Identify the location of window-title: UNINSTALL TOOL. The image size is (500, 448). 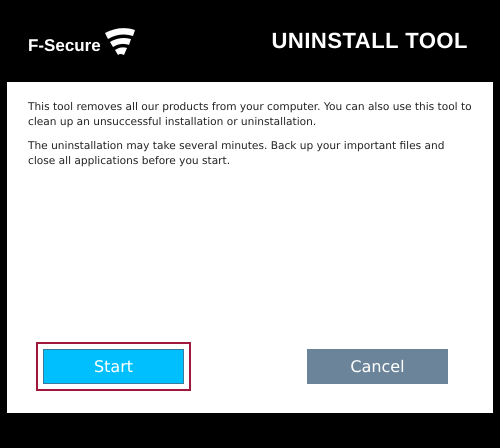
(370, 41).